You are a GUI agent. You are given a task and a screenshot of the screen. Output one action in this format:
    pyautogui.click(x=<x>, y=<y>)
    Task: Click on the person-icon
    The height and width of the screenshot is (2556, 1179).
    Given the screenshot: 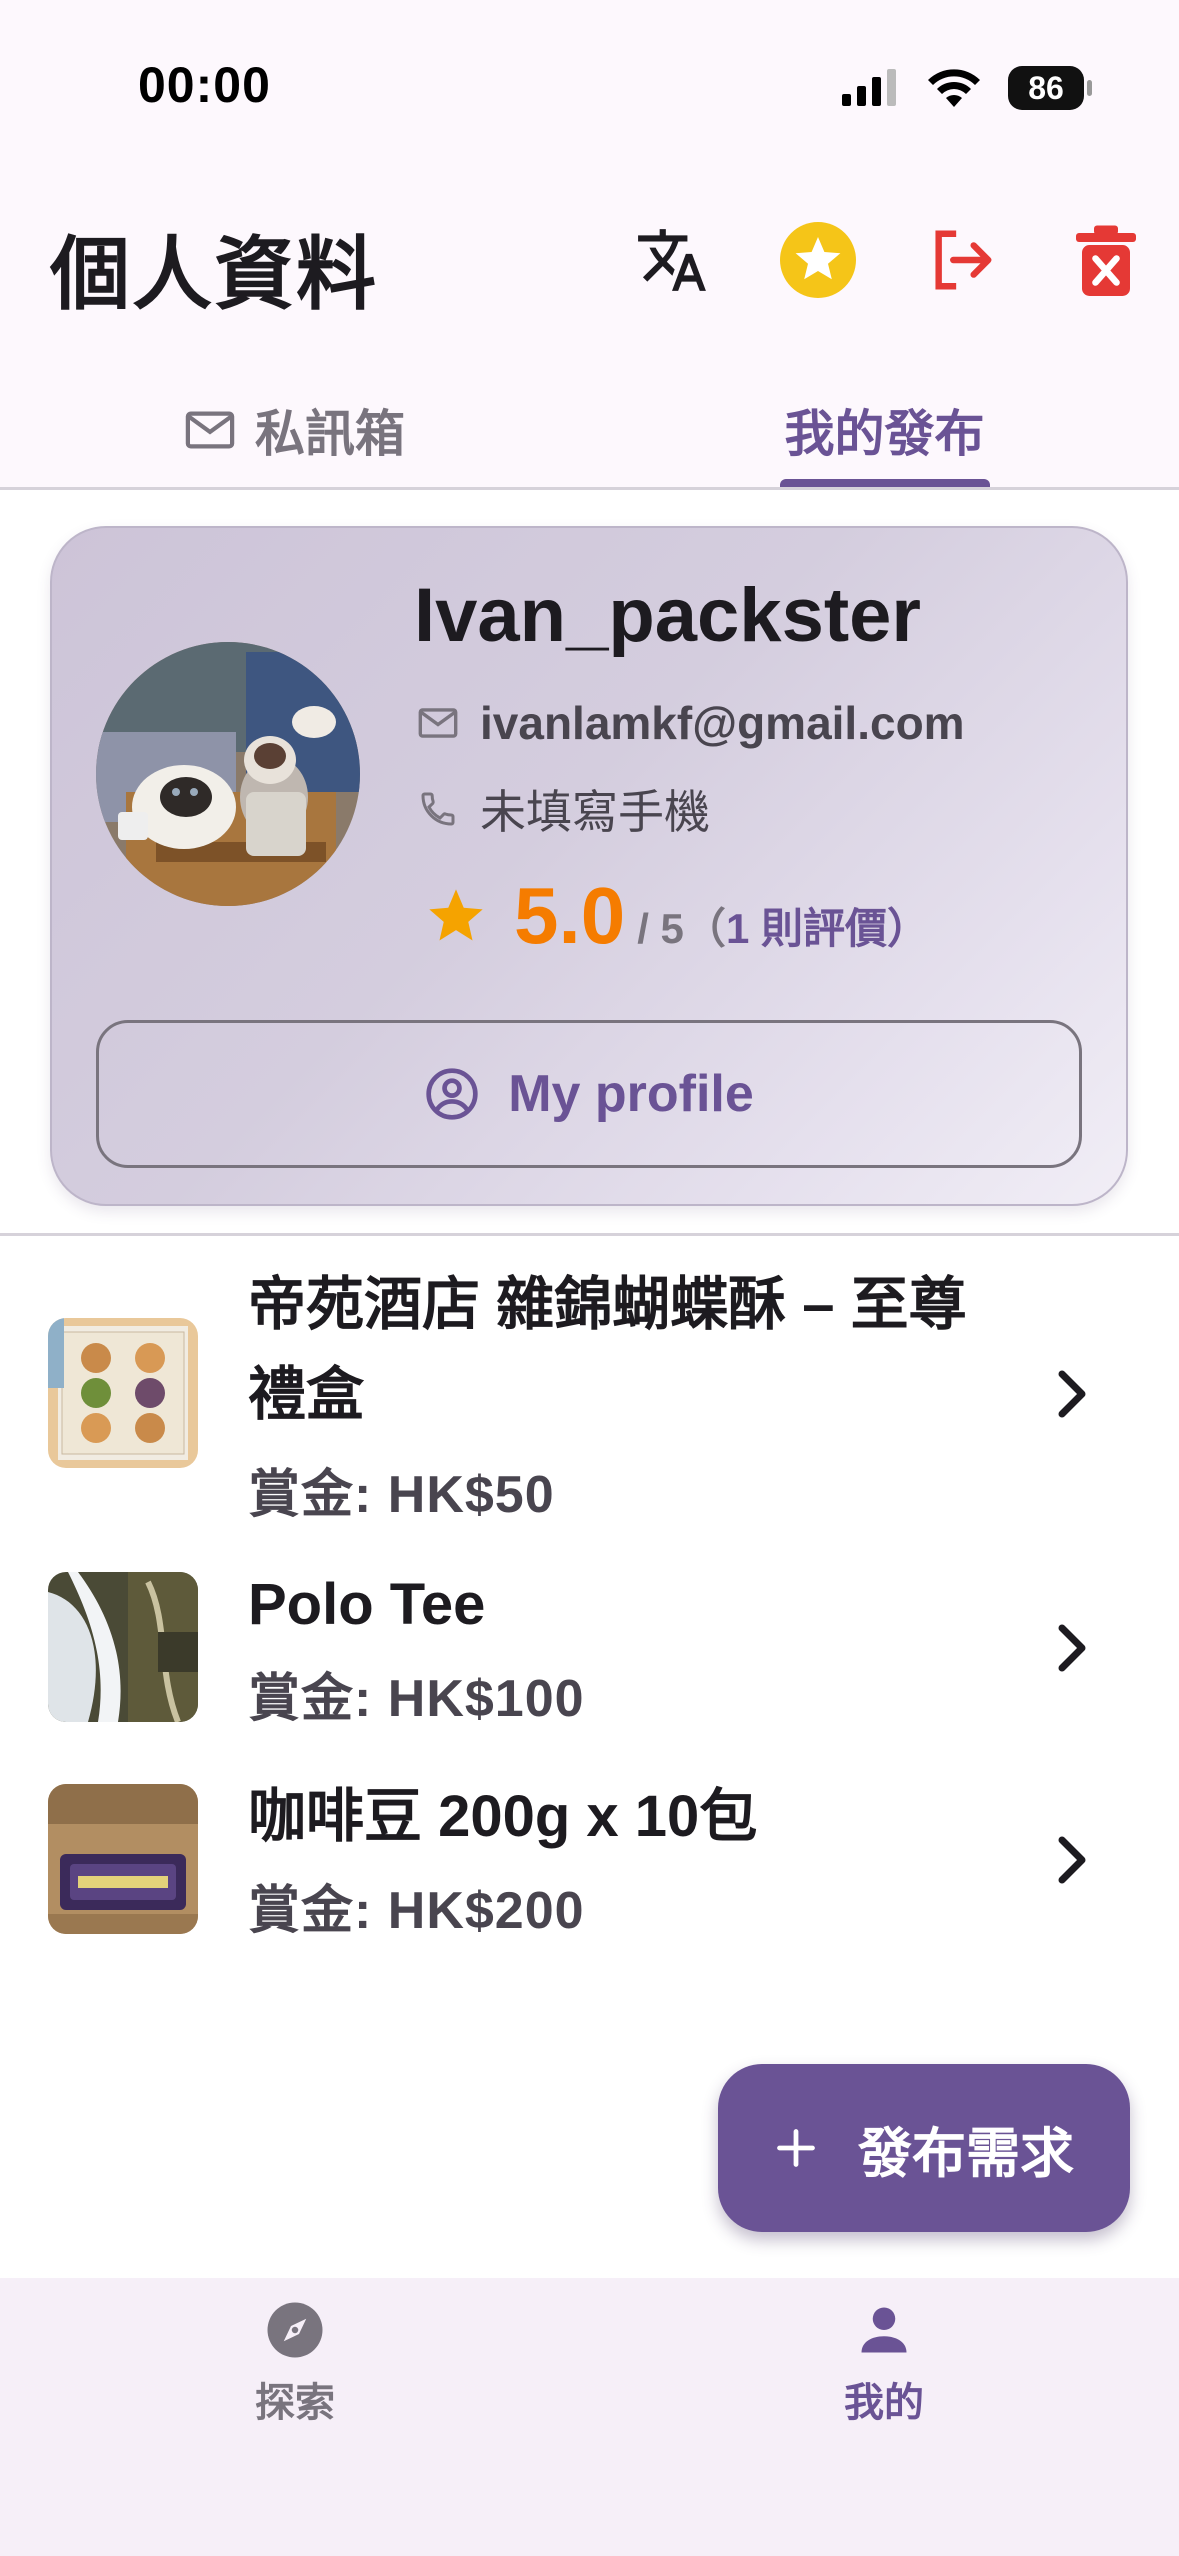 What is the action you would take?
    pyautogui.click(x=884, y=2330)
    